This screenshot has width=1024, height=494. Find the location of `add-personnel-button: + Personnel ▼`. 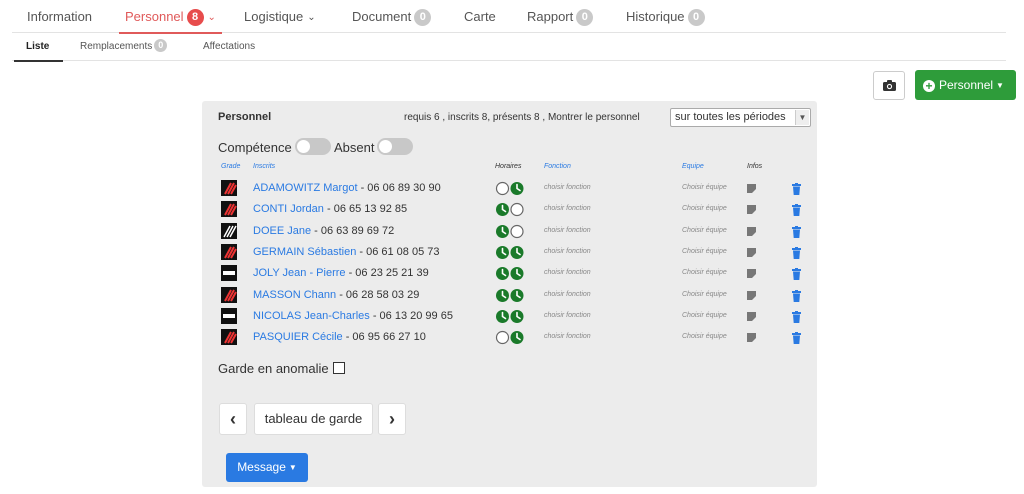

add-personnel-button: + Personnel ▼ is located at coordinates (965, 85).